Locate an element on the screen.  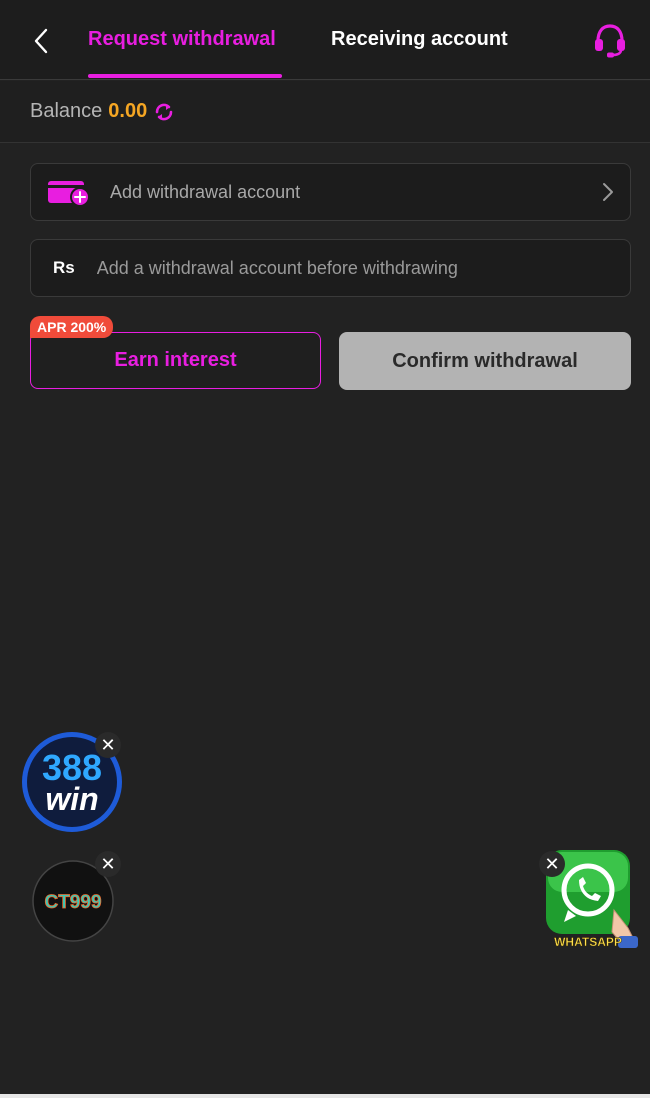
close-win388-button: ✕ is located at coordinates (108, 745).